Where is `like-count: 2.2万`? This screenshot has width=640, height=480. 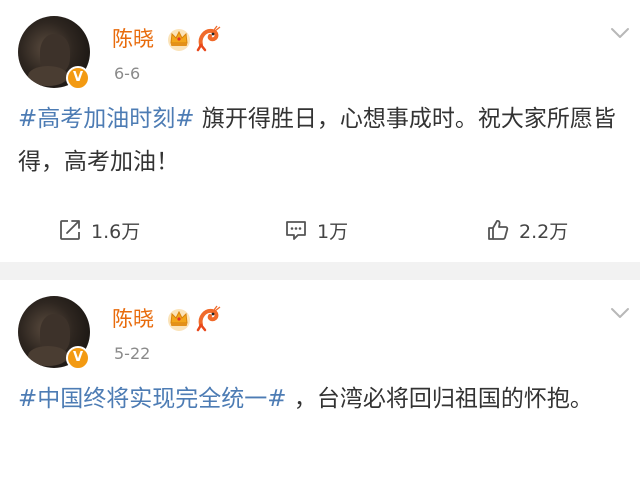 like-count: 2.2万 is located at coordinates (544, 231).